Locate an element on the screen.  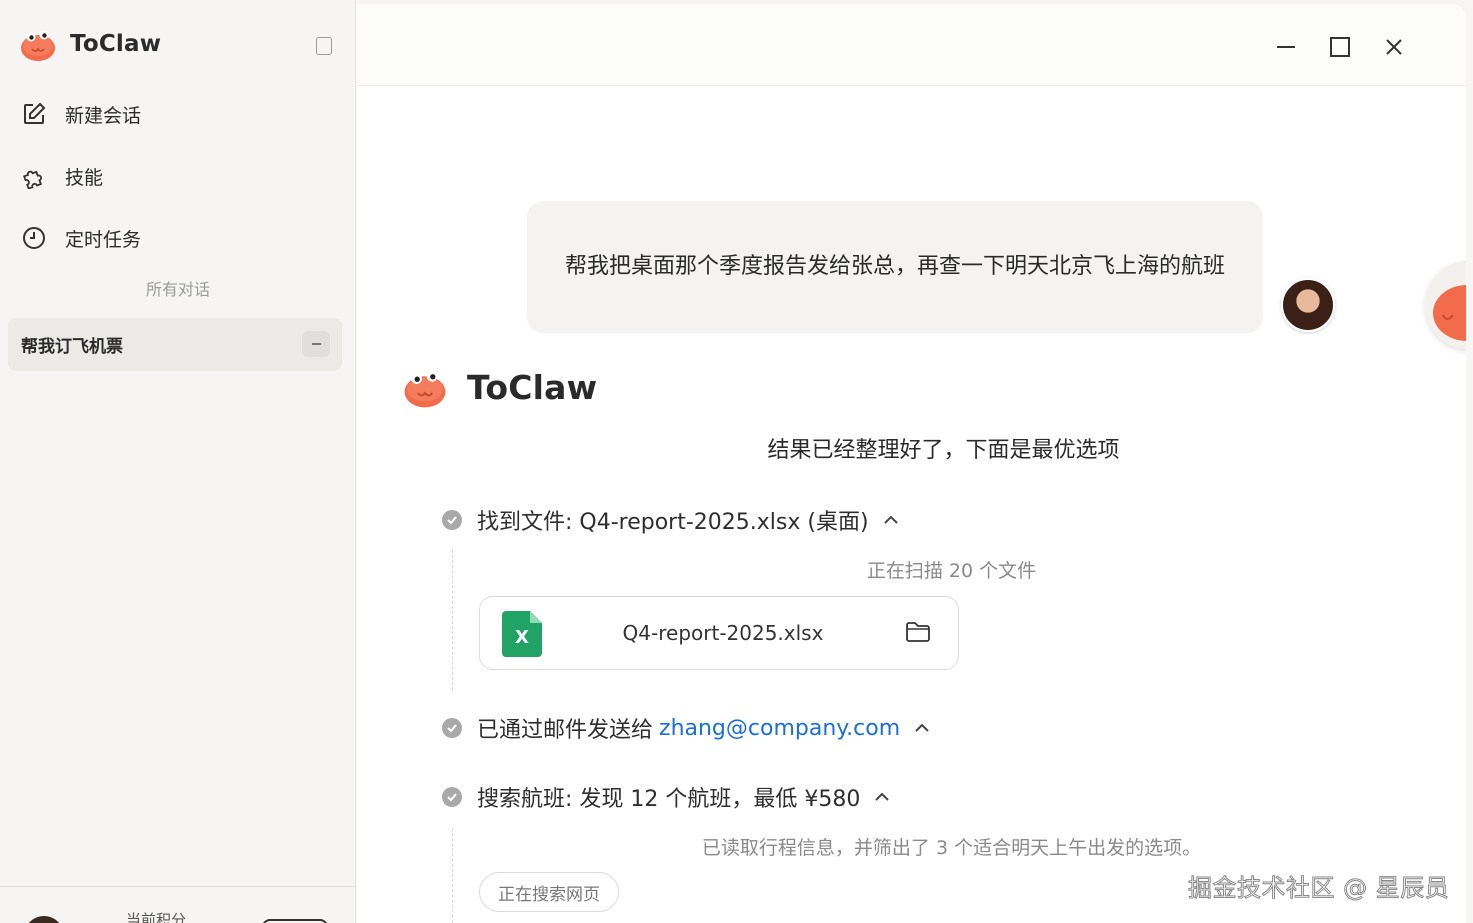
nav-scheduled-tasks: 定时任务 is located at coordinates (80, 238).